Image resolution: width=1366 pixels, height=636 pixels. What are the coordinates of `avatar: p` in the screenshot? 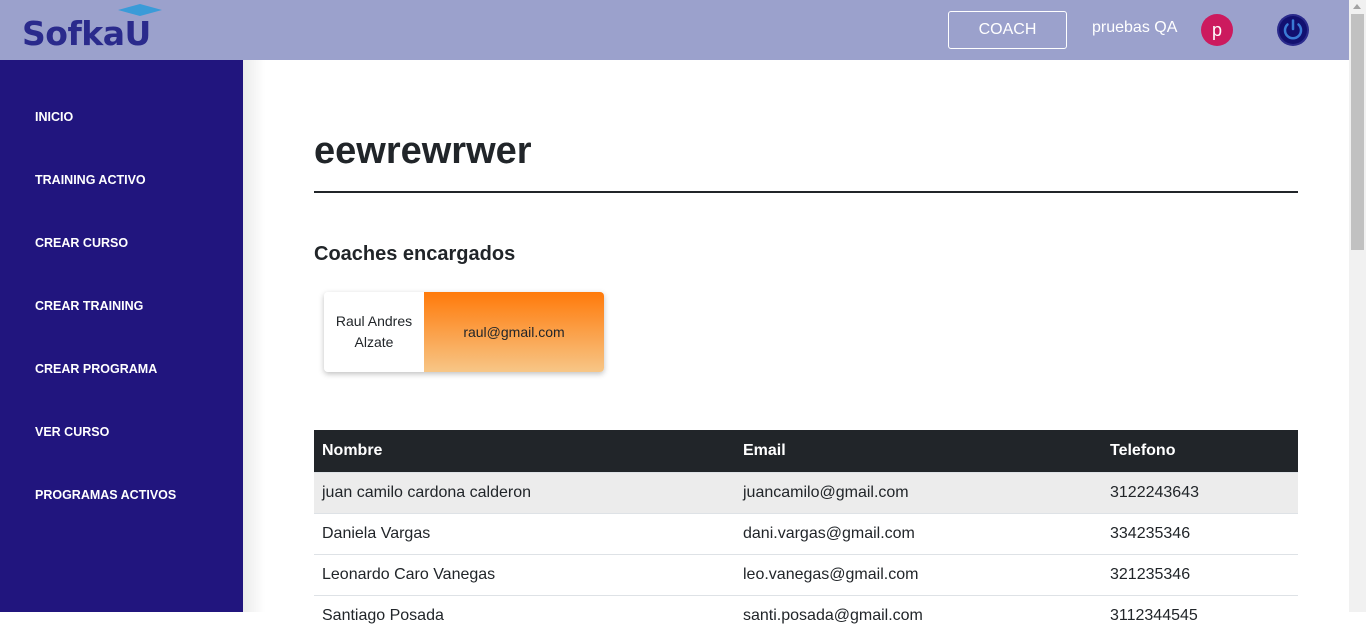 It's located at (1217, 30).